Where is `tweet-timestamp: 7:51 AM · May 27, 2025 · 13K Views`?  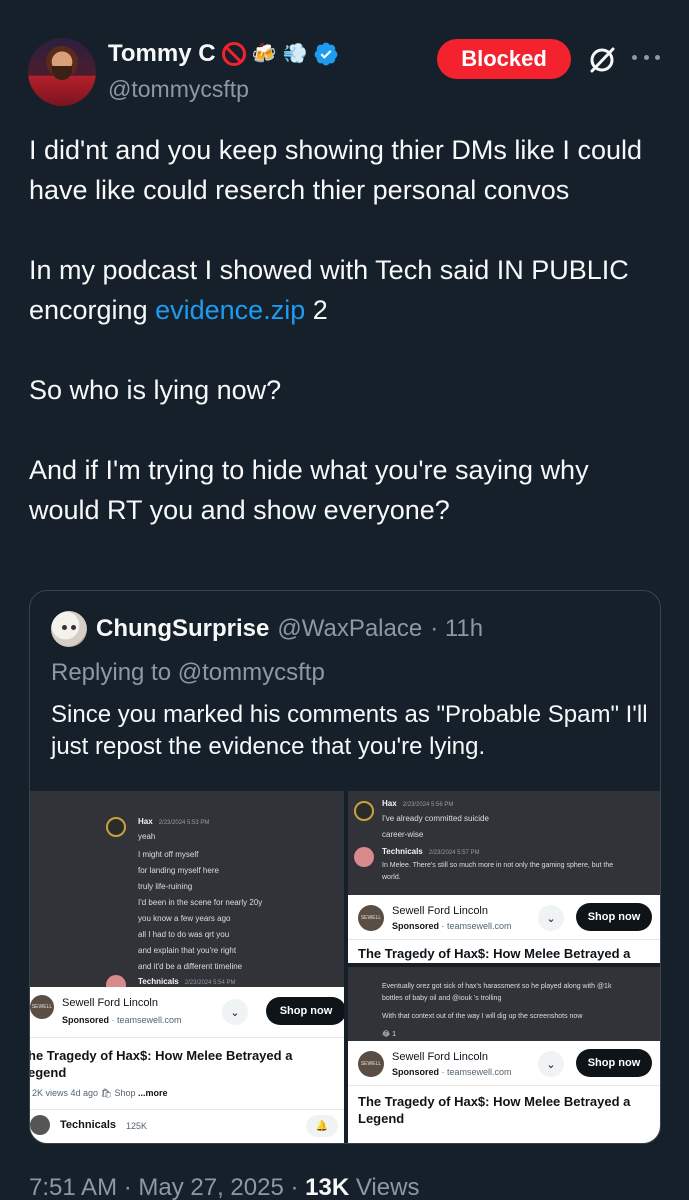 tweet-timestamp: 7:51 AM · May 27, 2025 · 13K Views is located at coordinates (224, 1187).